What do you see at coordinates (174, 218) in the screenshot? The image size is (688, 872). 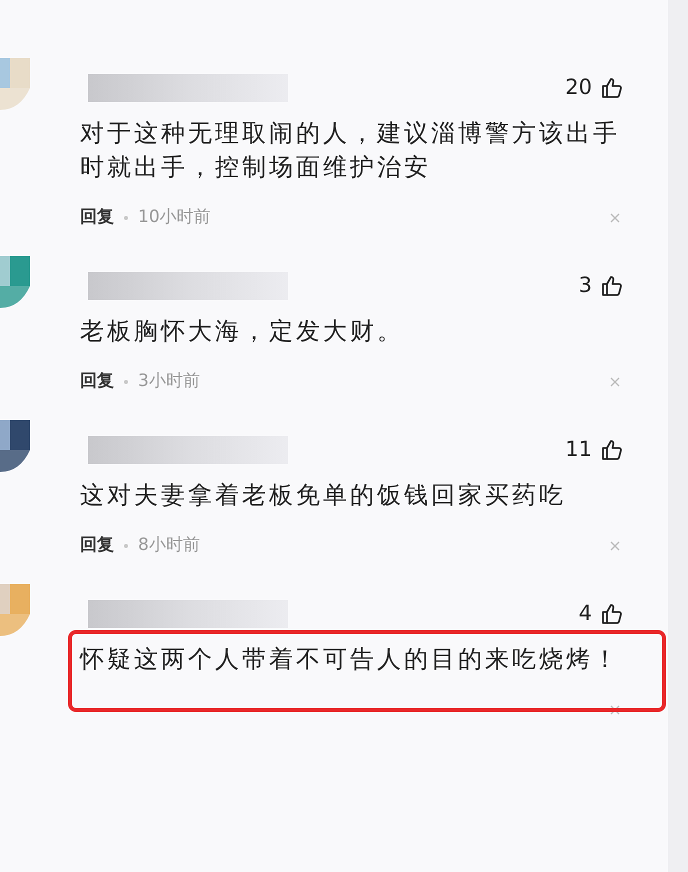 I see `timestamp: 10小时前` at bounding box center [174, 218].